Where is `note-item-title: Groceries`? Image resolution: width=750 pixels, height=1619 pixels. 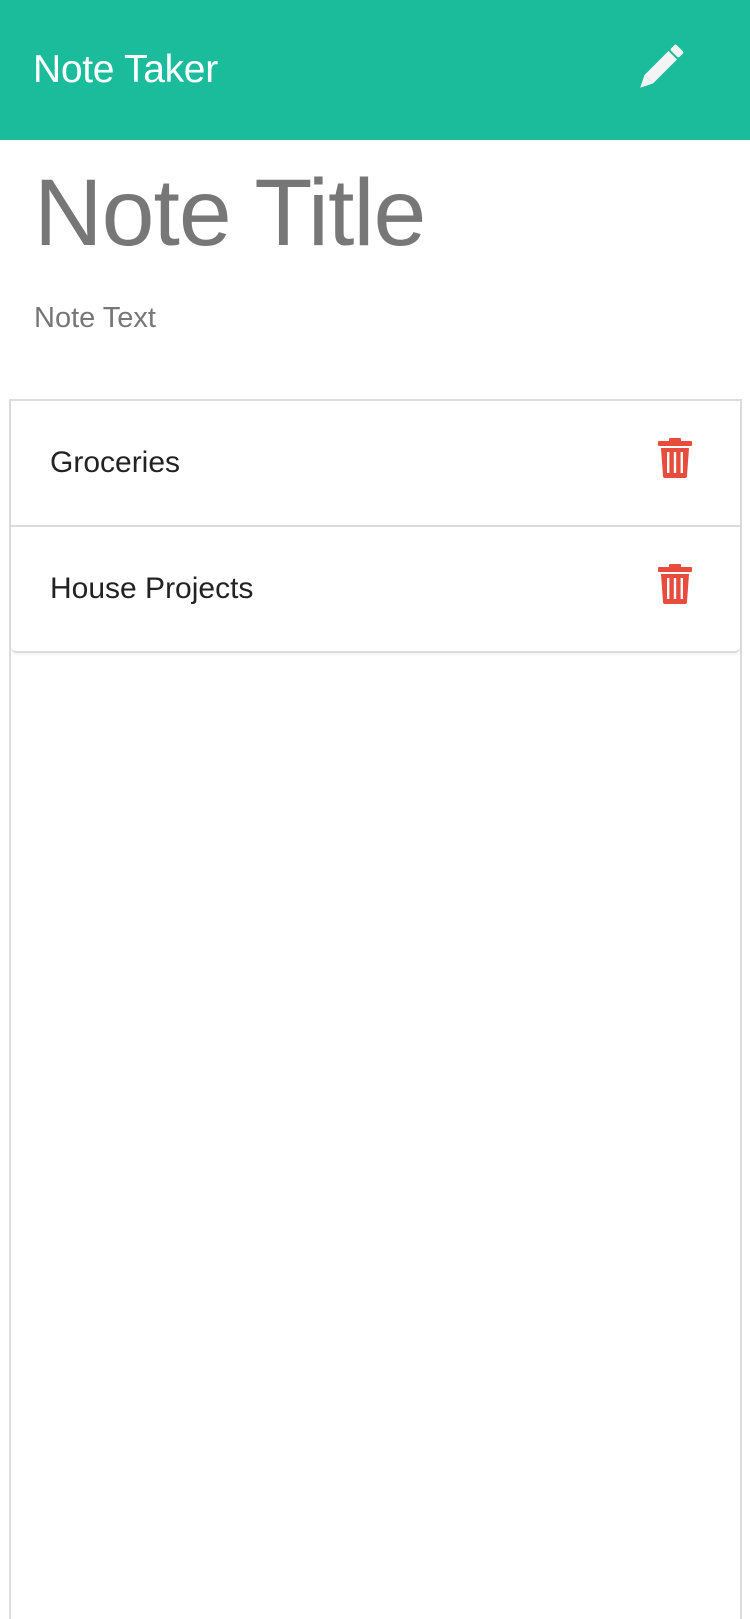
note-item-title: Groceries is located at coordinates (115, 463).